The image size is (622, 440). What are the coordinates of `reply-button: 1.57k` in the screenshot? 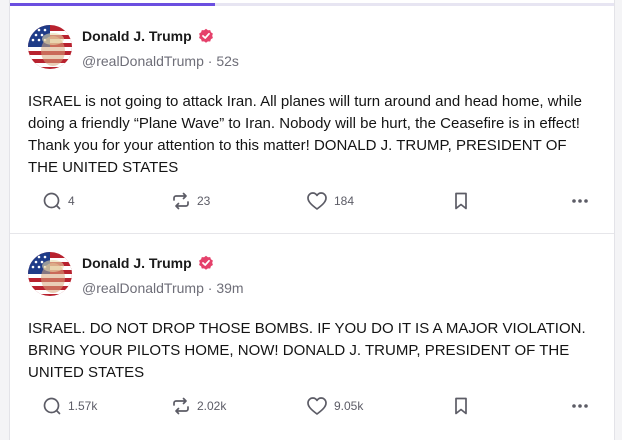 It's located at (69, 406).